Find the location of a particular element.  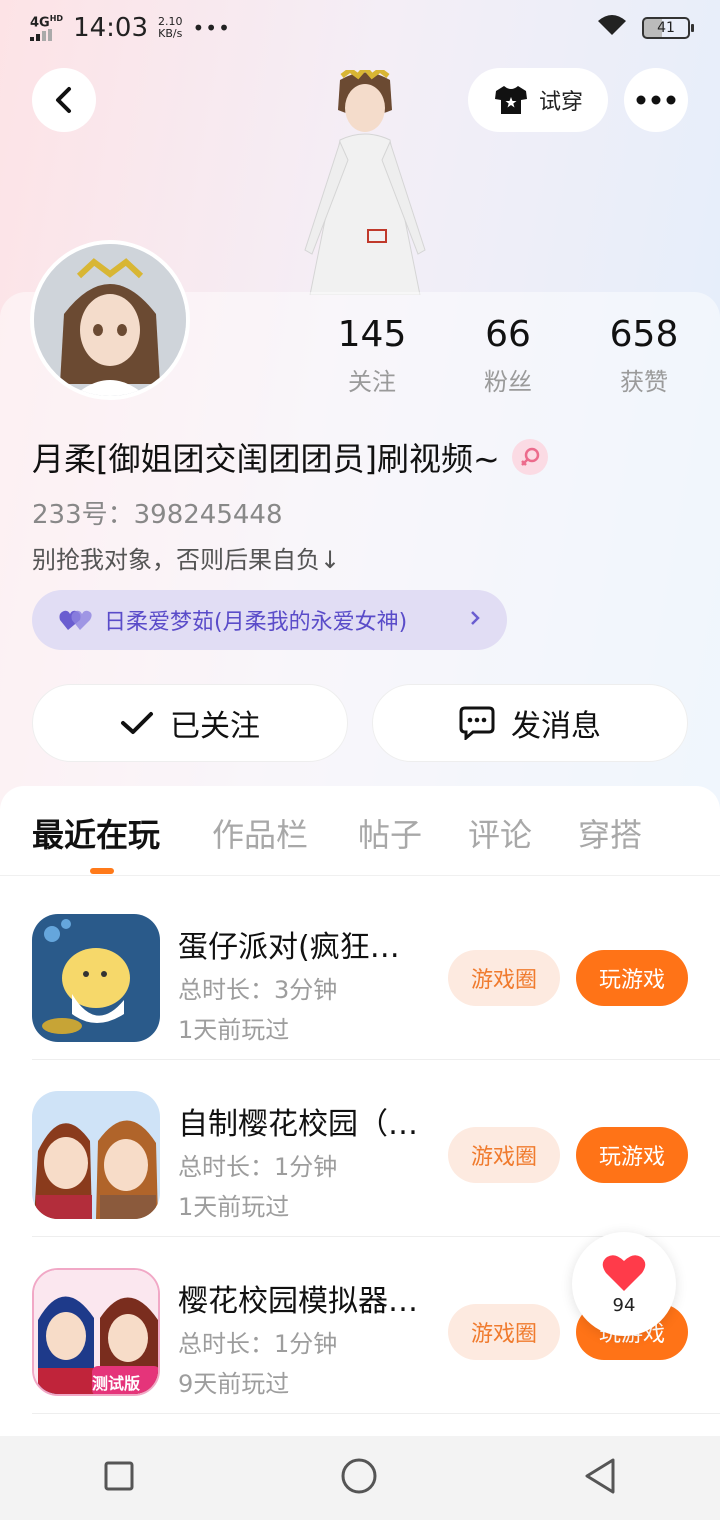

game-icon-sakura-simulator: 测试版 is located at coordinates (96, 1332).